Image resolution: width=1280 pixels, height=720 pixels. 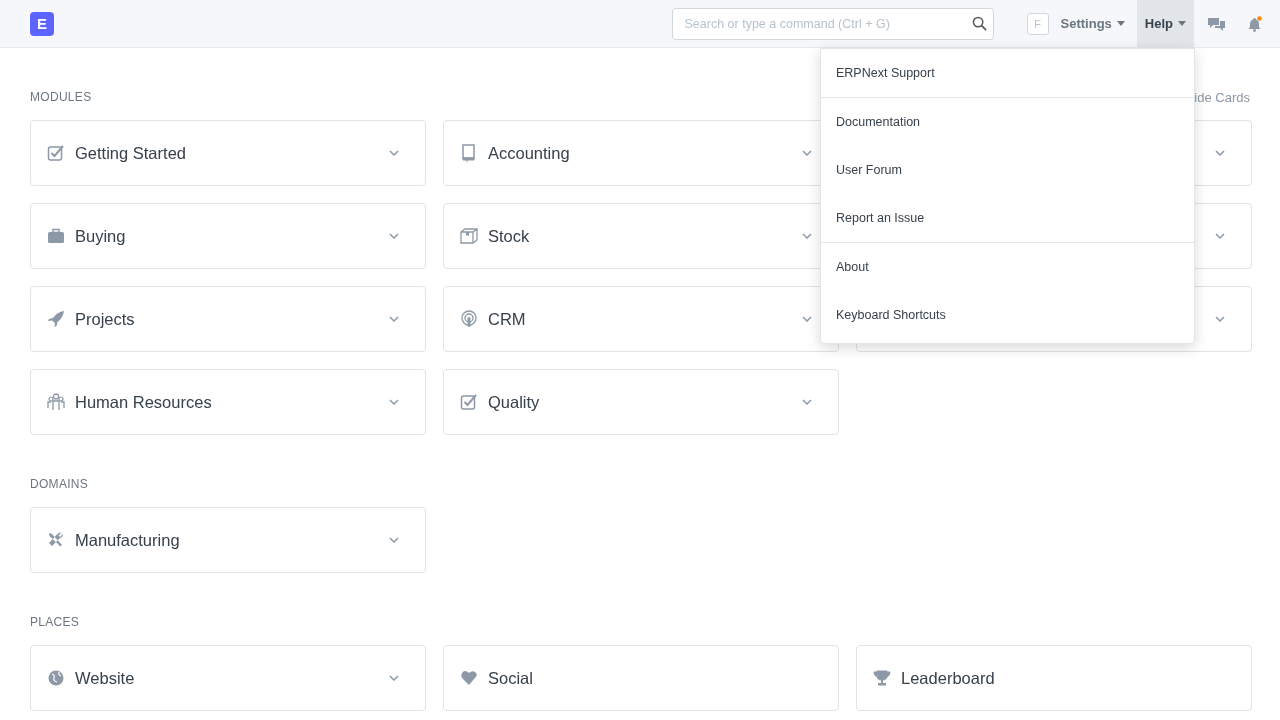 What do you see at coordinates (105, 319) in the screenshot?
I see `card-title: Projects` at bounding box center [105, 319].